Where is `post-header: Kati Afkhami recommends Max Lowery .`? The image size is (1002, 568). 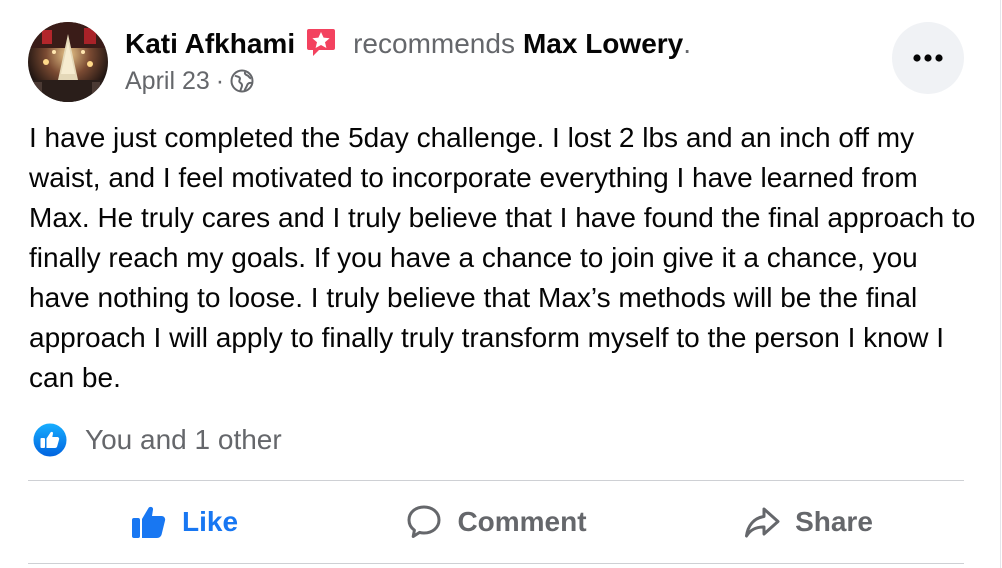
post-header: Kati Afkhami recommends Max Lowery . is located at coordinates (408, 44).